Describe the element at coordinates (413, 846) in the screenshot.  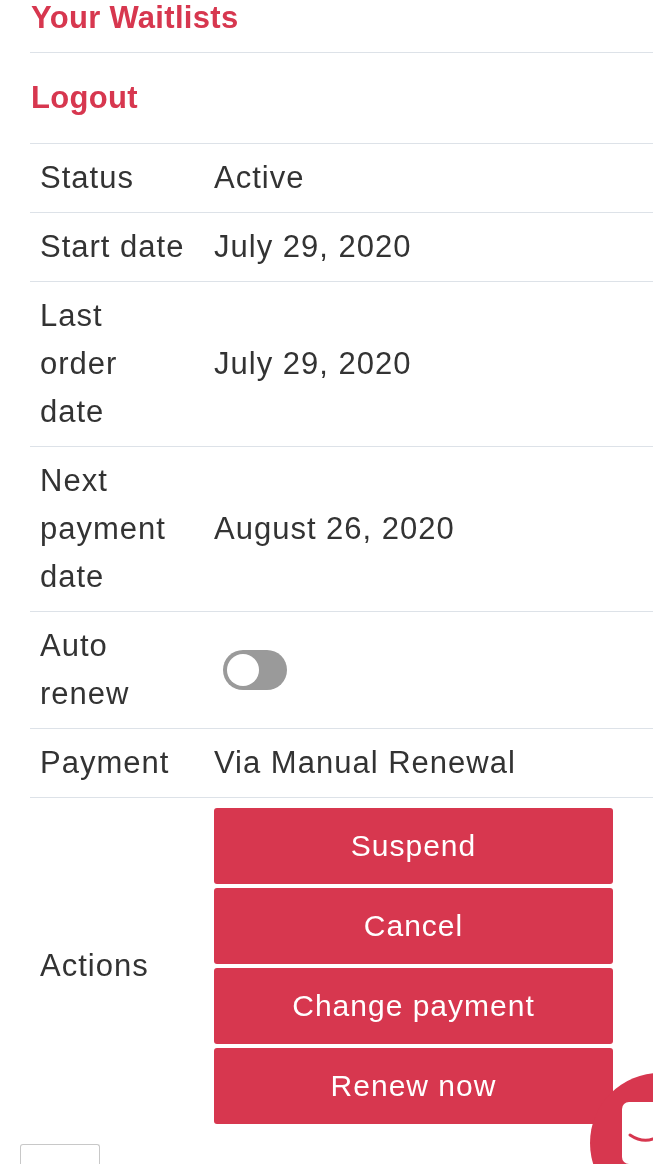
I see `action-button: Suspend` at that location.